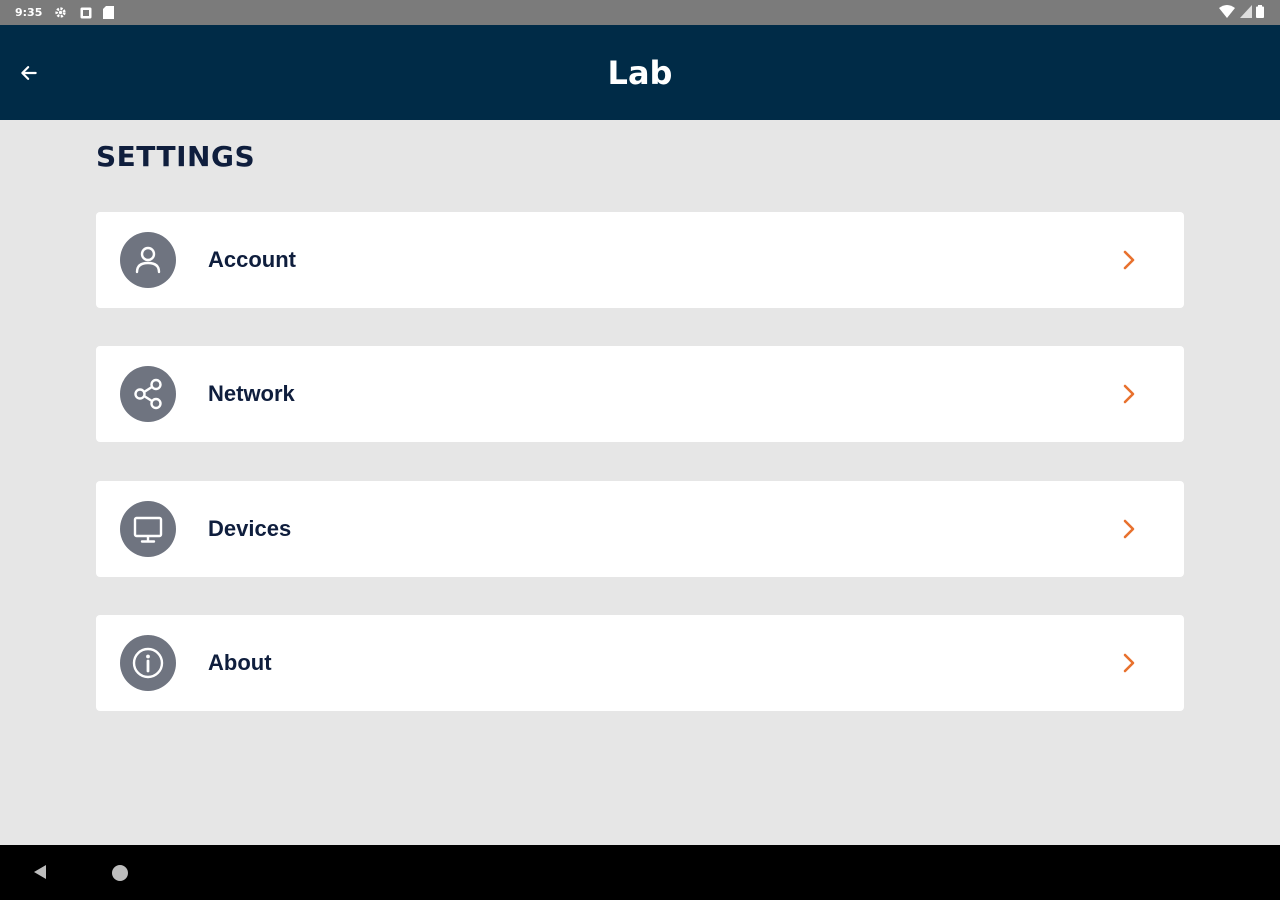 The image size is (1280, 900). I want to click on settings-item-network: Network, so click(640, 394).